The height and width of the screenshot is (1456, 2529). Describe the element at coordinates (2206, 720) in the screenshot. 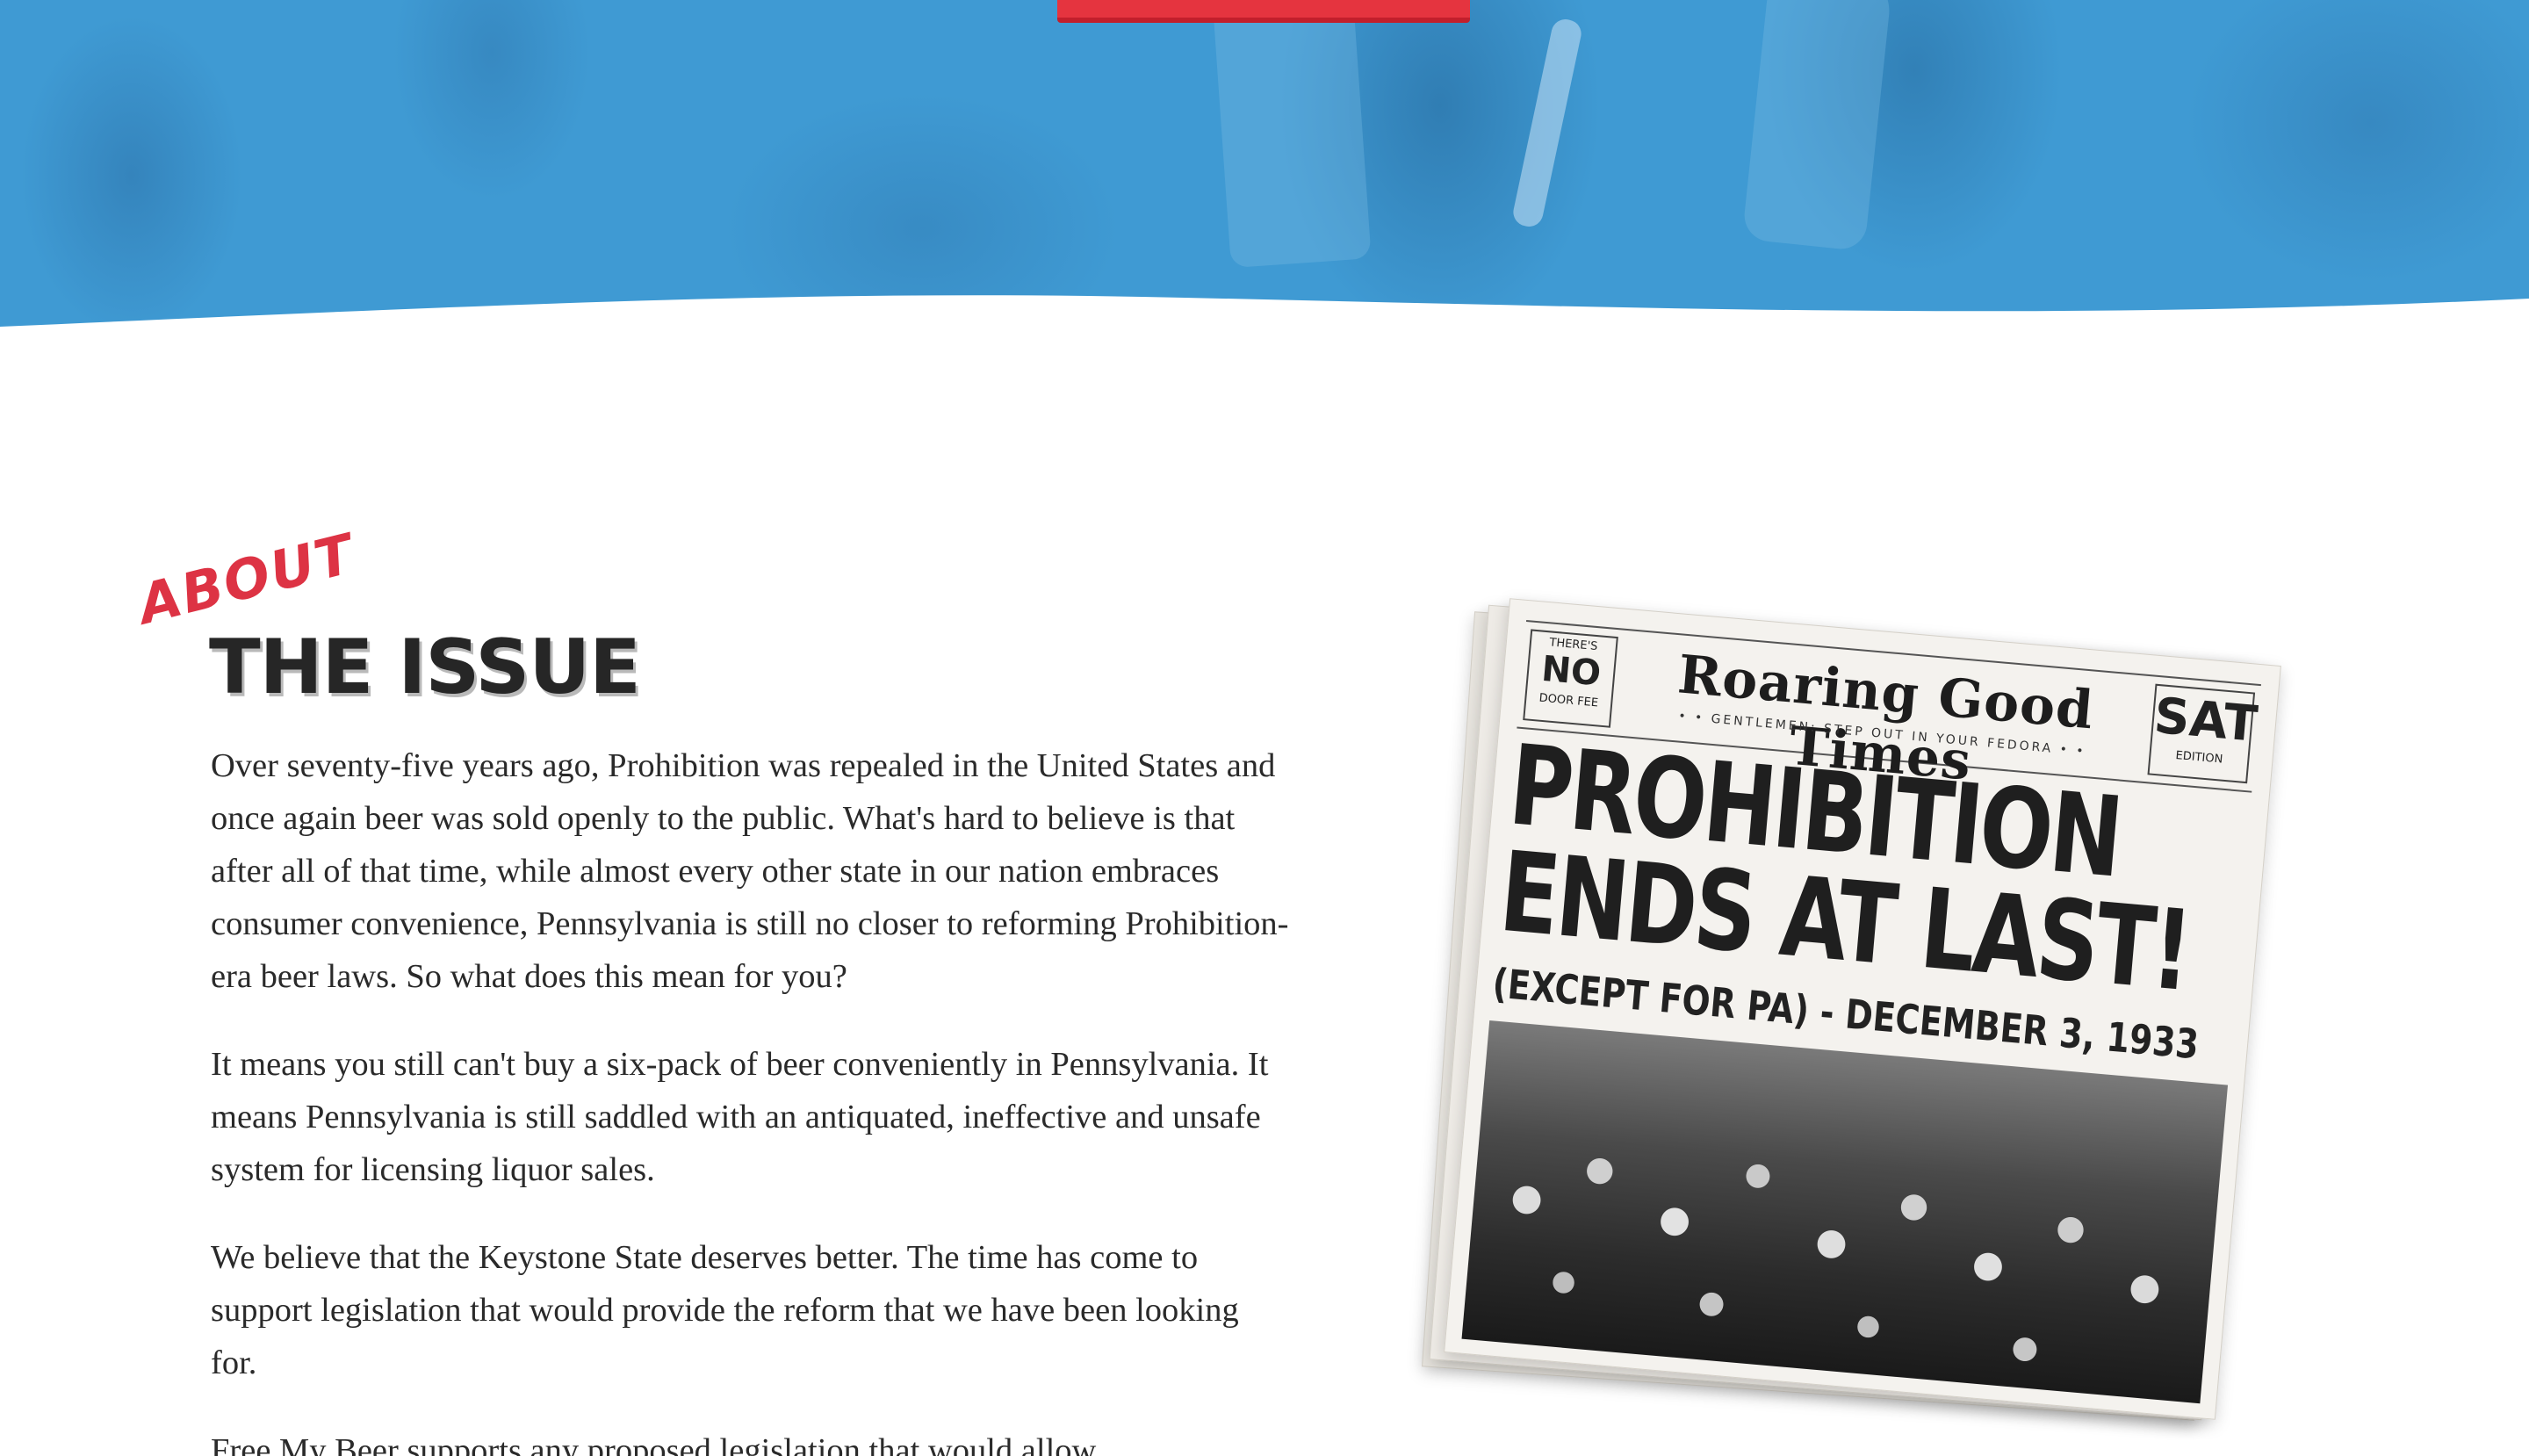

I see `ear-right-big: SAT` at that location.